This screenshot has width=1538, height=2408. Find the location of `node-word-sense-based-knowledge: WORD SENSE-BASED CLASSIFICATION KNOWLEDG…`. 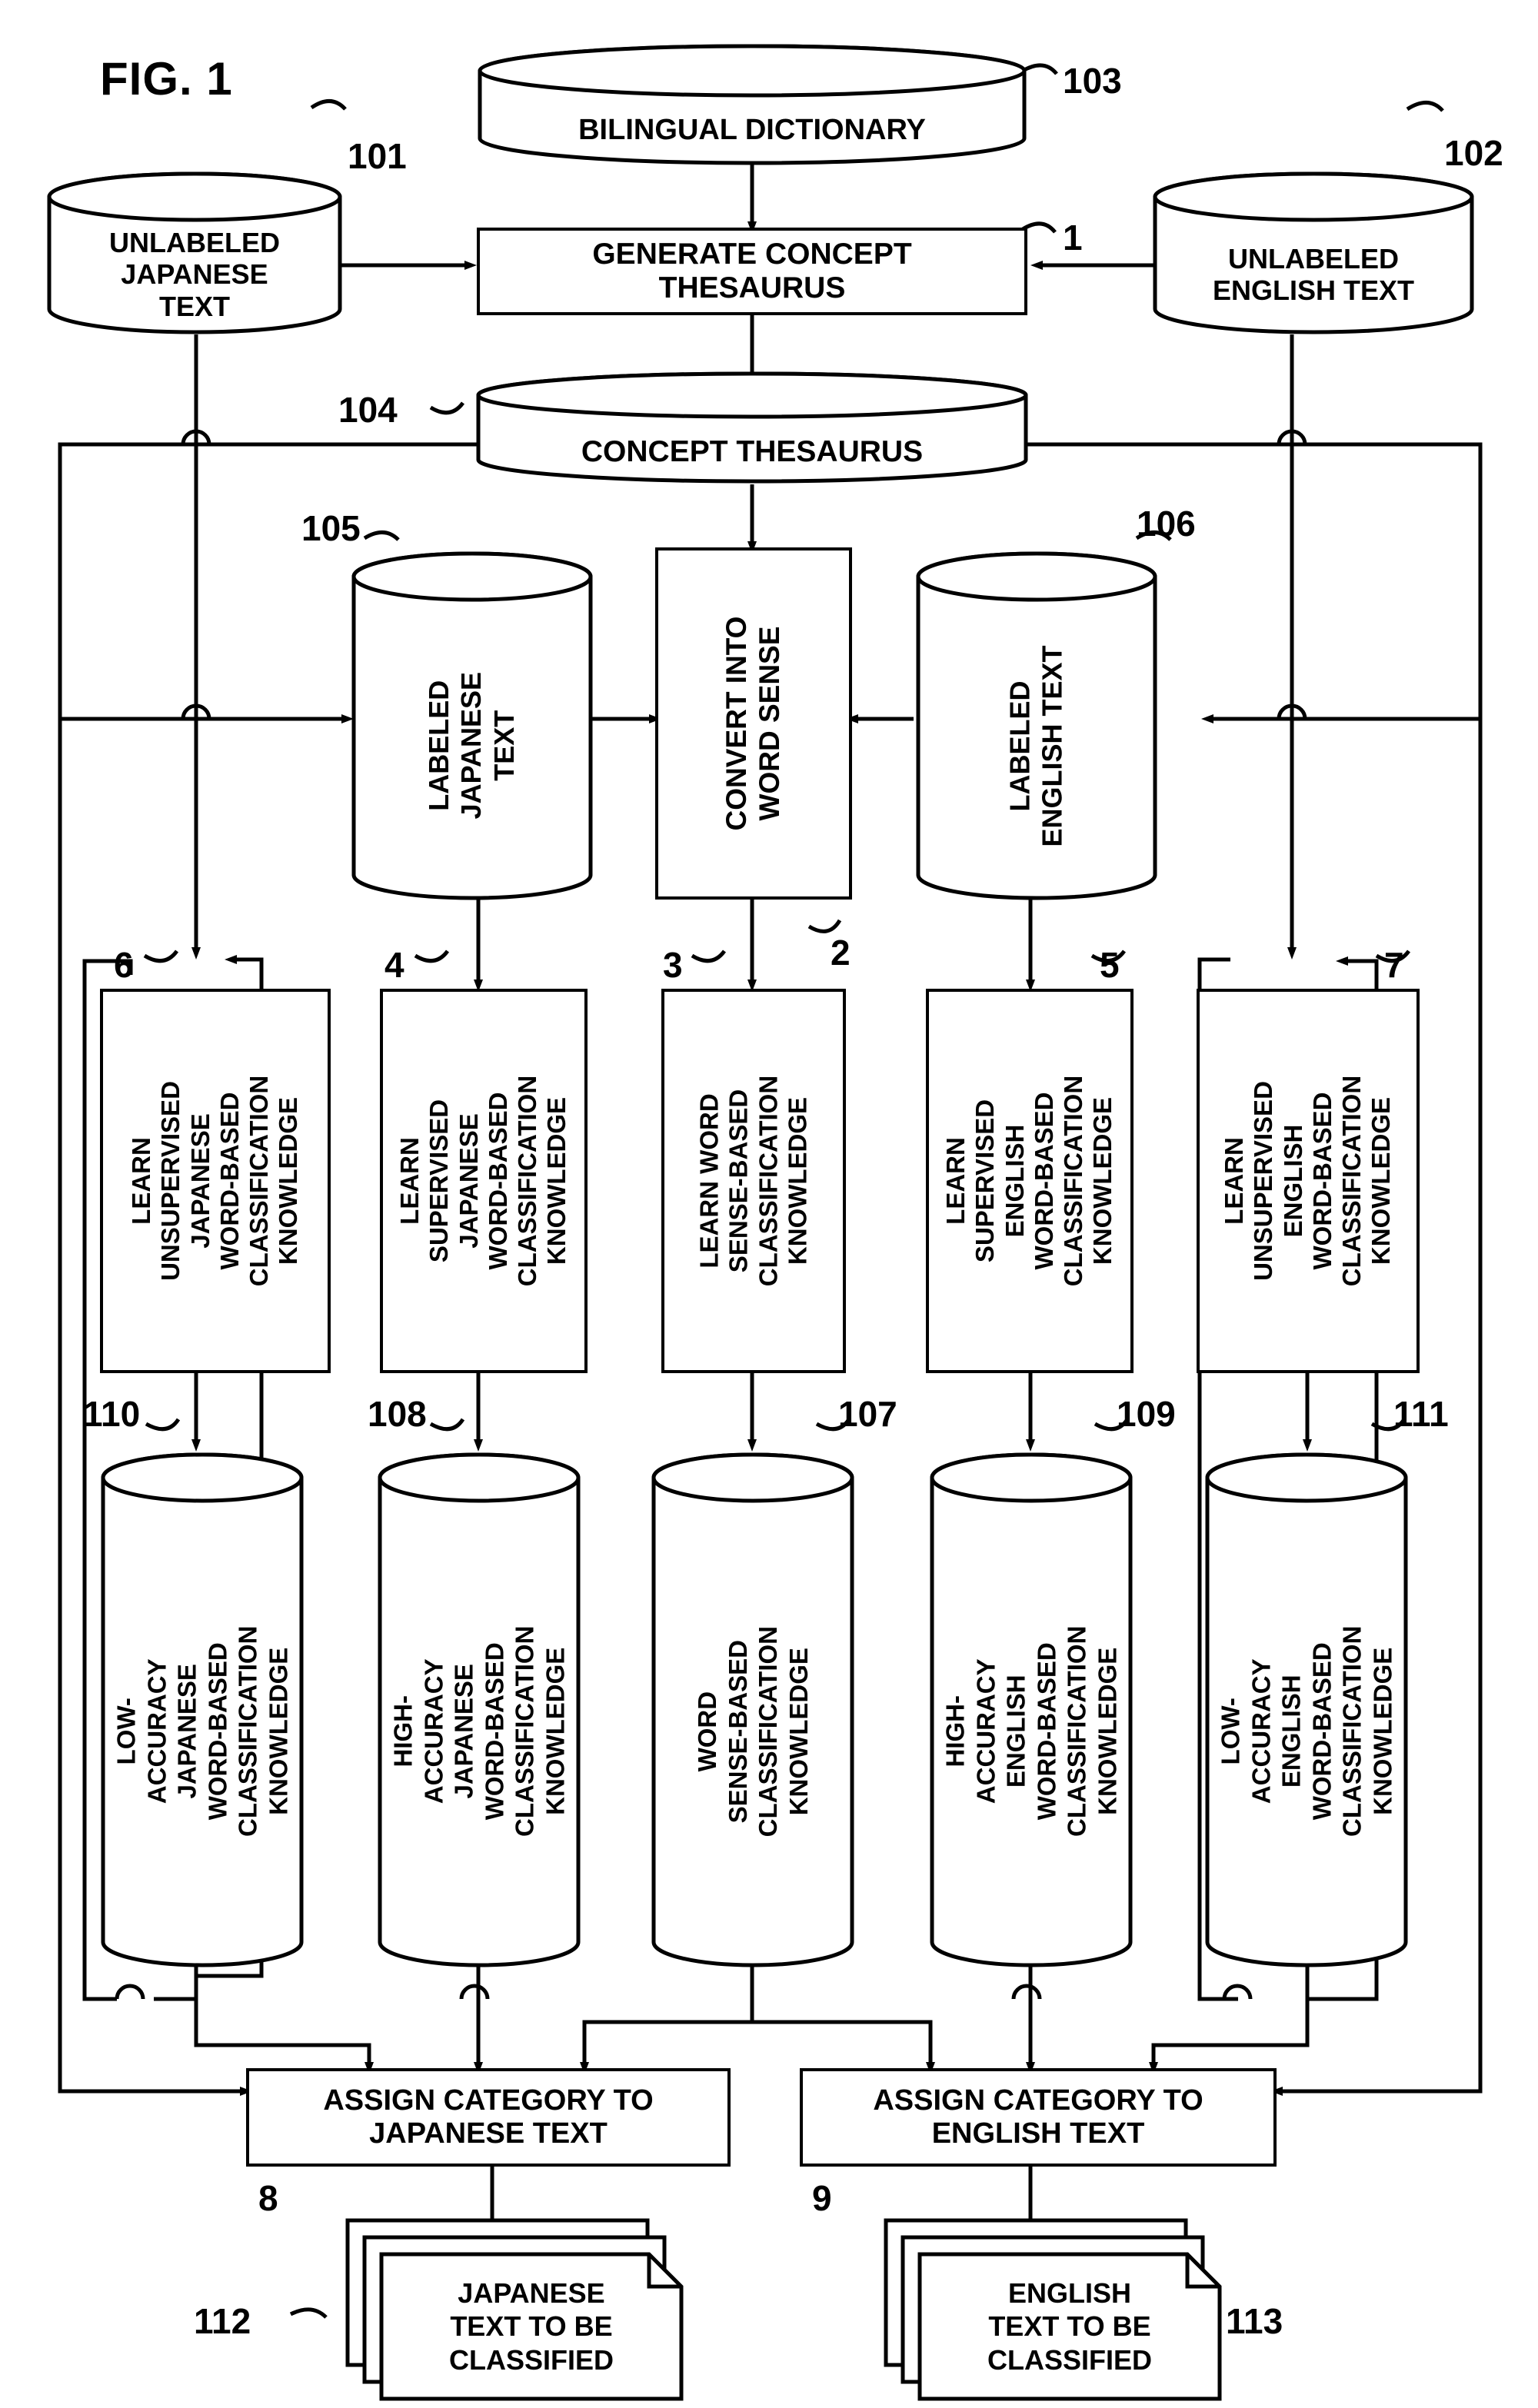

node-word-sense-based-knowledge: WORD SENSE-BASED CLASSIFICATION KNOWLEDG… is located at coordinates (753, 1710).